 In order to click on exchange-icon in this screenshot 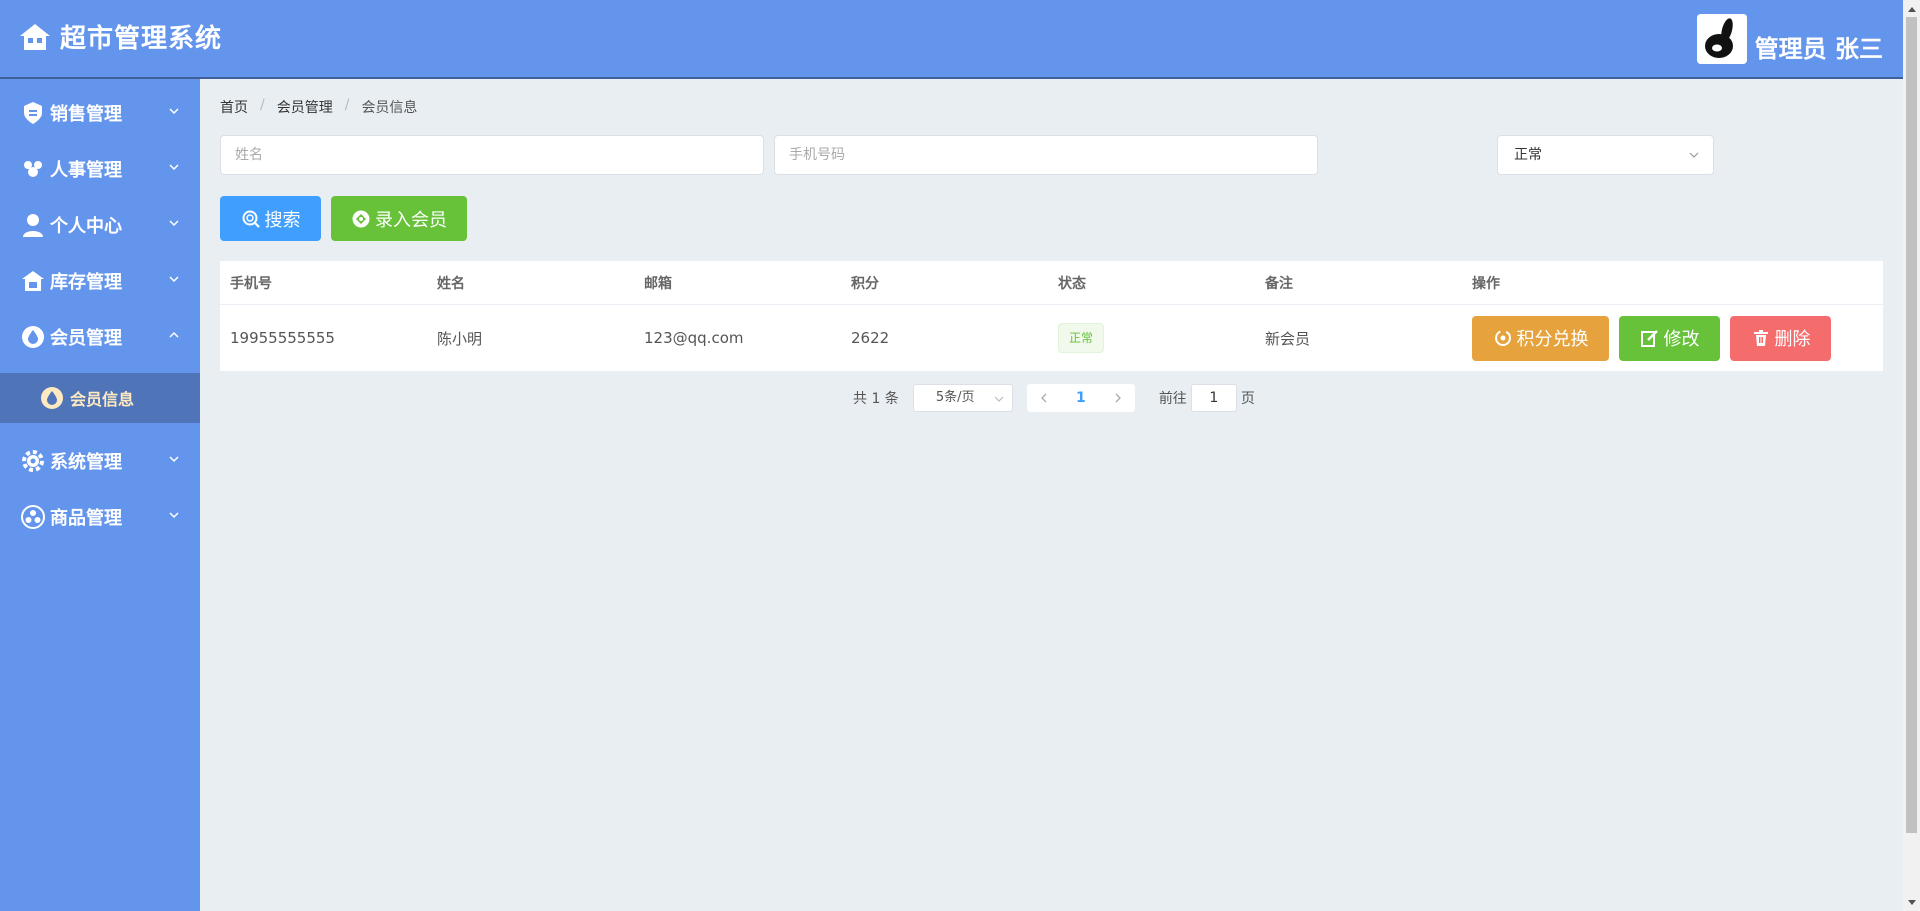, I will do `click(1502, 338)`.